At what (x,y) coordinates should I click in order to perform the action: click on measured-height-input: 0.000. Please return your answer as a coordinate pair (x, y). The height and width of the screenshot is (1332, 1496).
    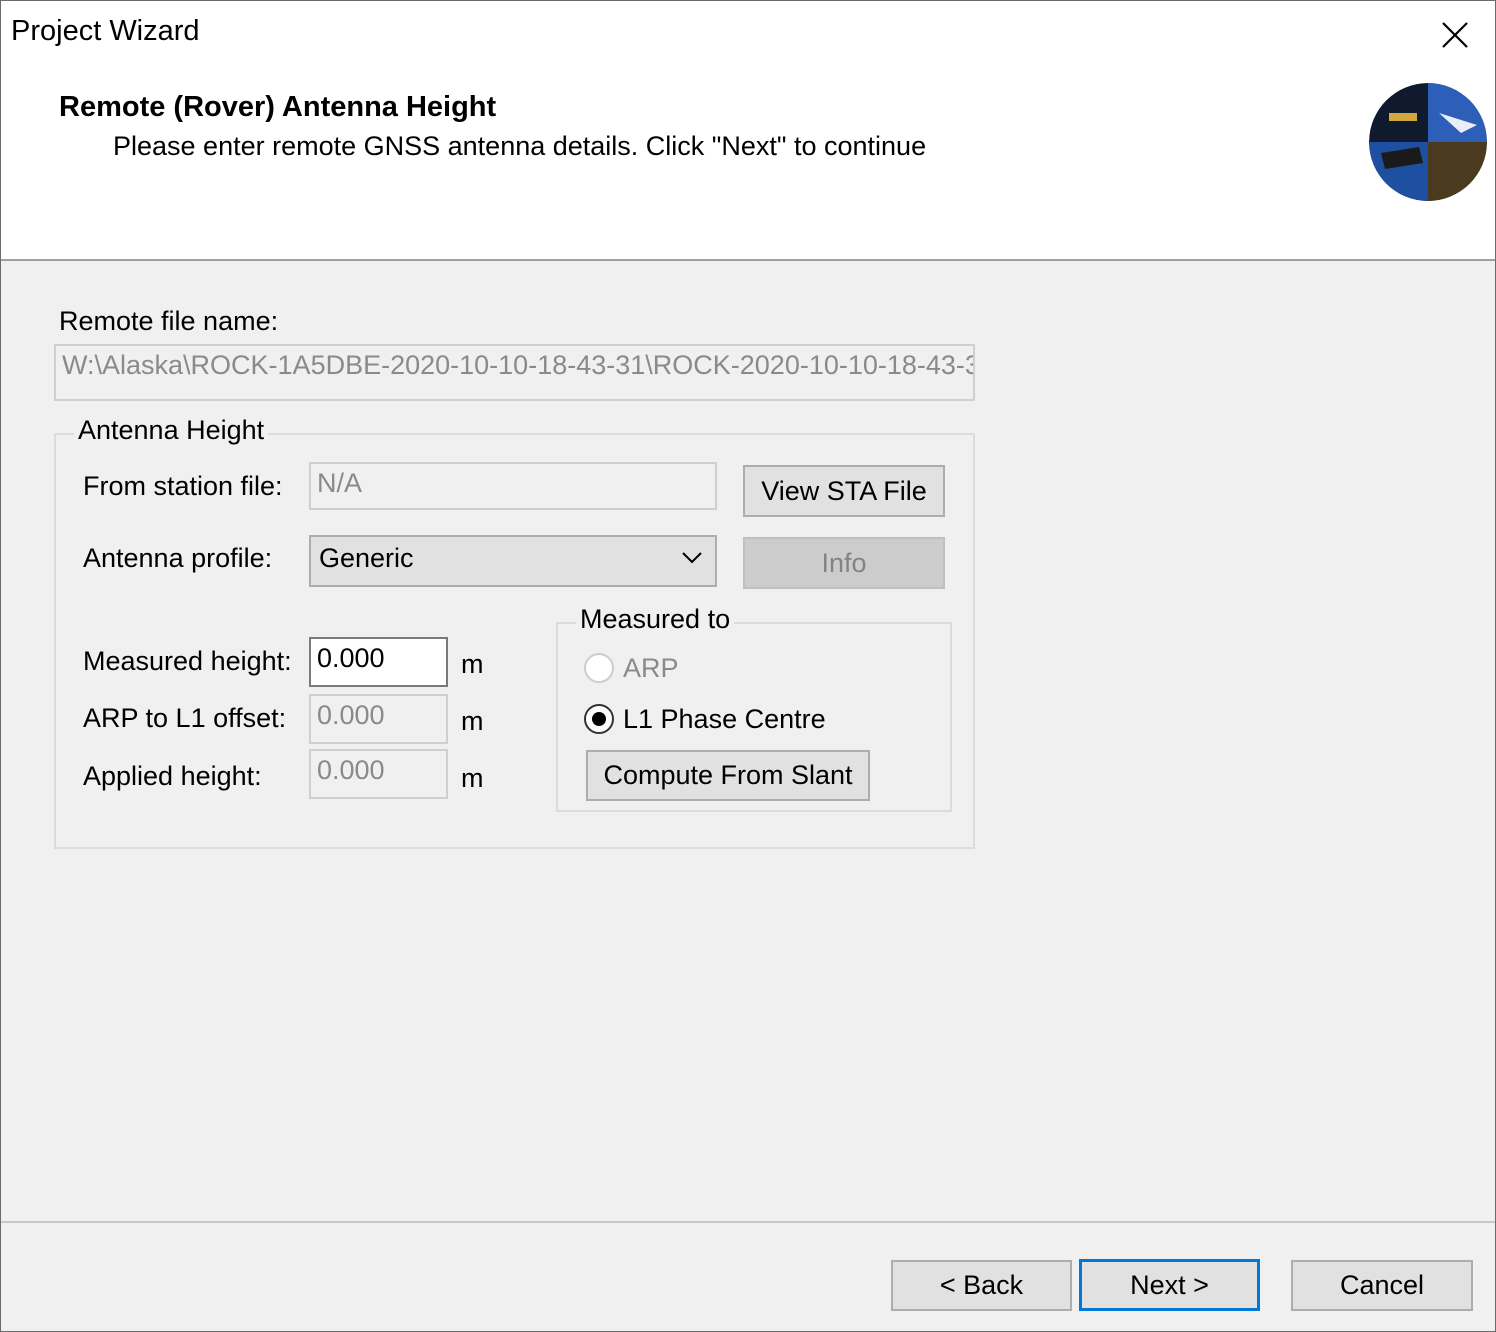
    Looking at the image, I should click on (378, 662).